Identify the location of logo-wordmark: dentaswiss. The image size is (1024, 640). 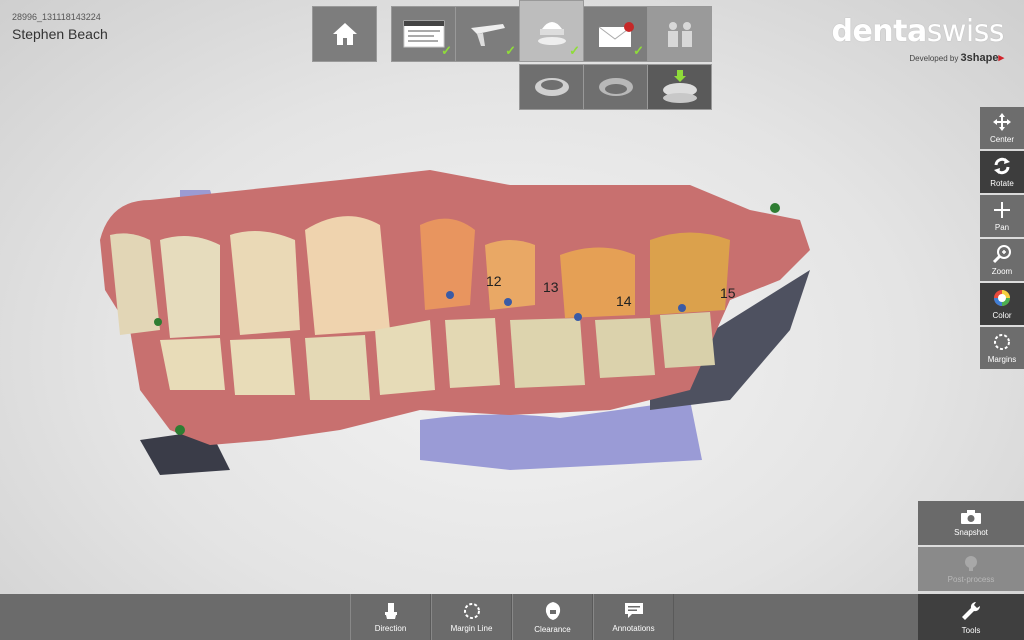
(917, 31).